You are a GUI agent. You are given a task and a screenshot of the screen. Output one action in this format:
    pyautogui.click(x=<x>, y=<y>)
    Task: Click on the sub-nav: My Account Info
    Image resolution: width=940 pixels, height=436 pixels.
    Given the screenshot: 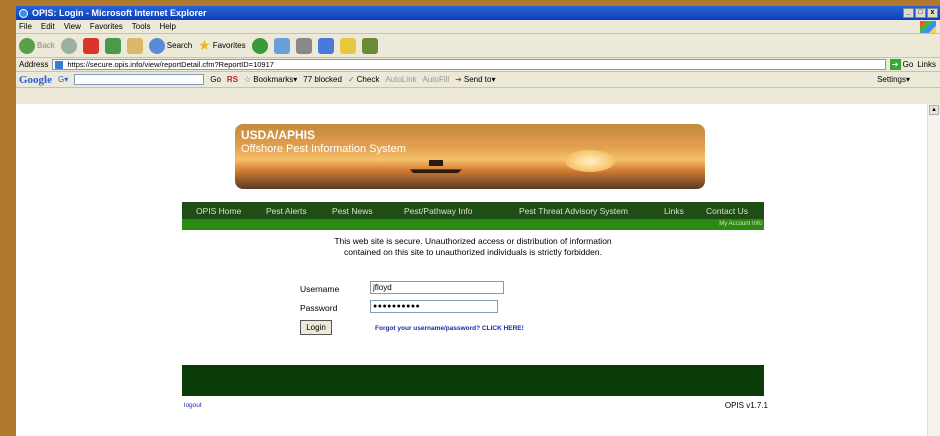 What is the action you would take?
    pyautogui.click(x=473, y=224)
    